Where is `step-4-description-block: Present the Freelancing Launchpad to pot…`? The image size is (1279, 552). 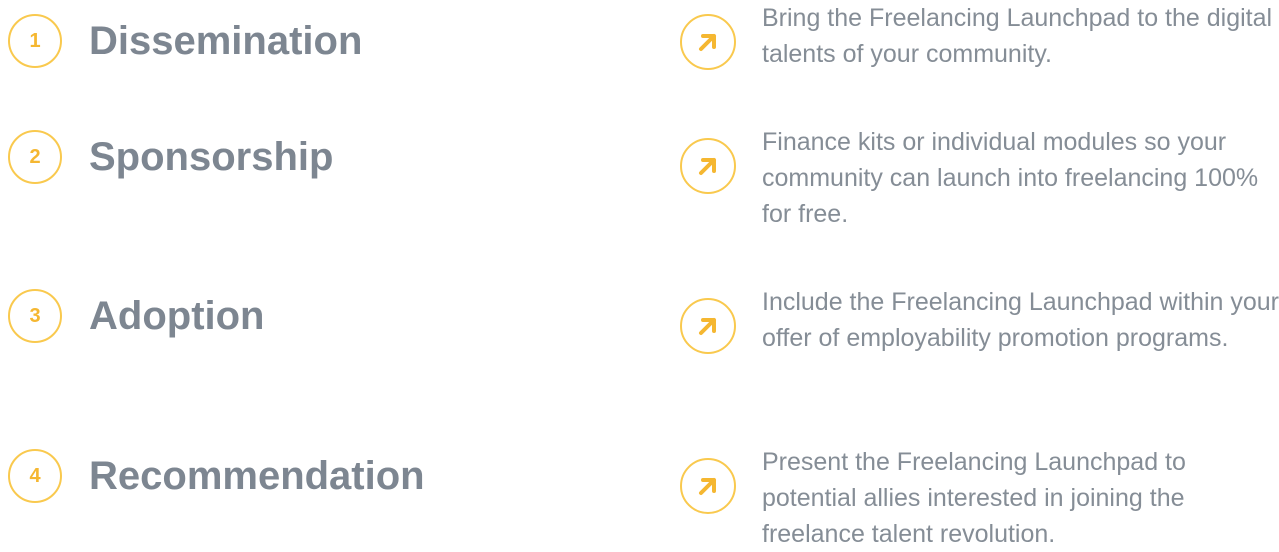
step-4-description-block: Present the Freelancing Launchpad to pot… is located at coordinates (979, 500).